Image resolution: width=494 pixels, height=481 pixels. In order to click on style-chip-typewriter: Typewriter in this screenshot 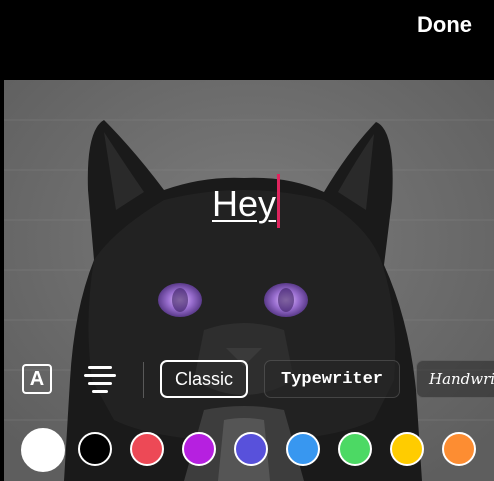, I will do `click(332, 379)`.